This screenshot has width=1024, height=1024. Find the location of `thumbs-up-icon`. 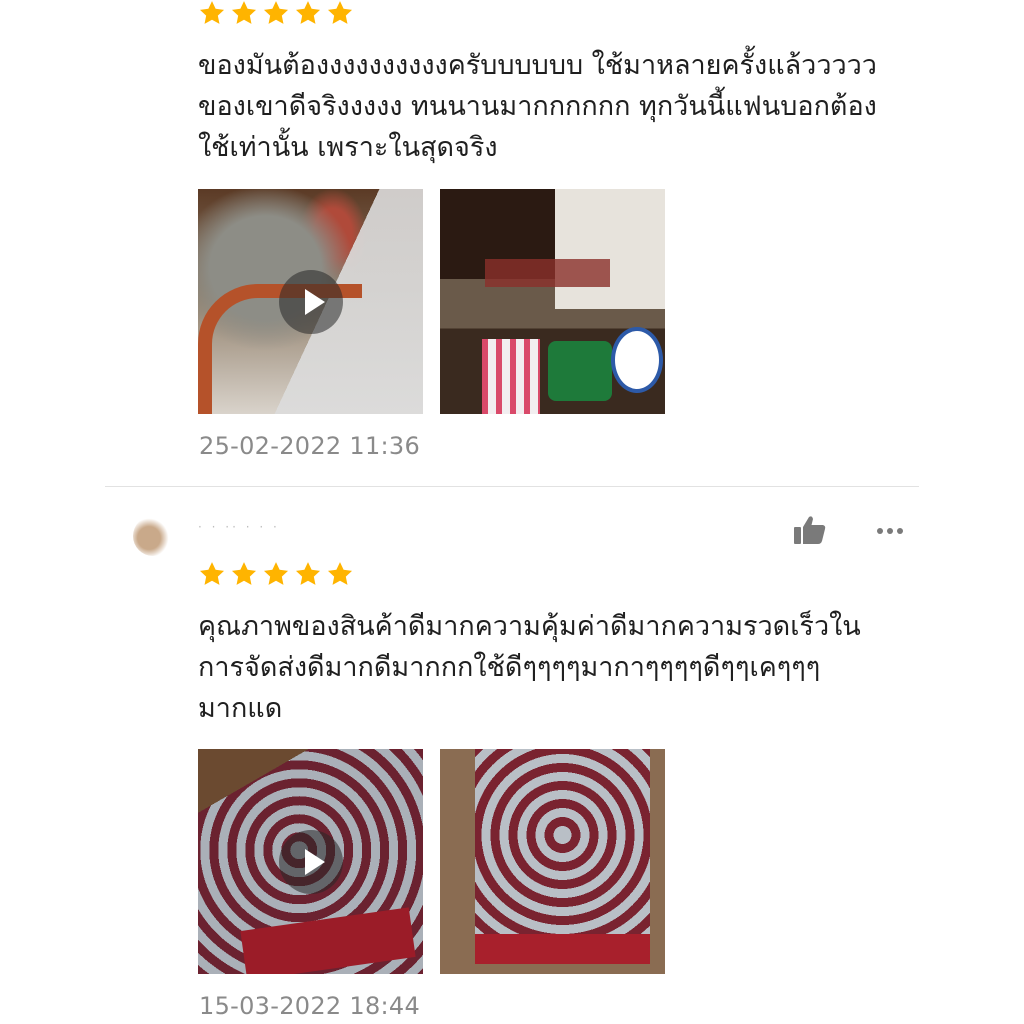

thumbs-up-icon is located at coordinates (810, 530).